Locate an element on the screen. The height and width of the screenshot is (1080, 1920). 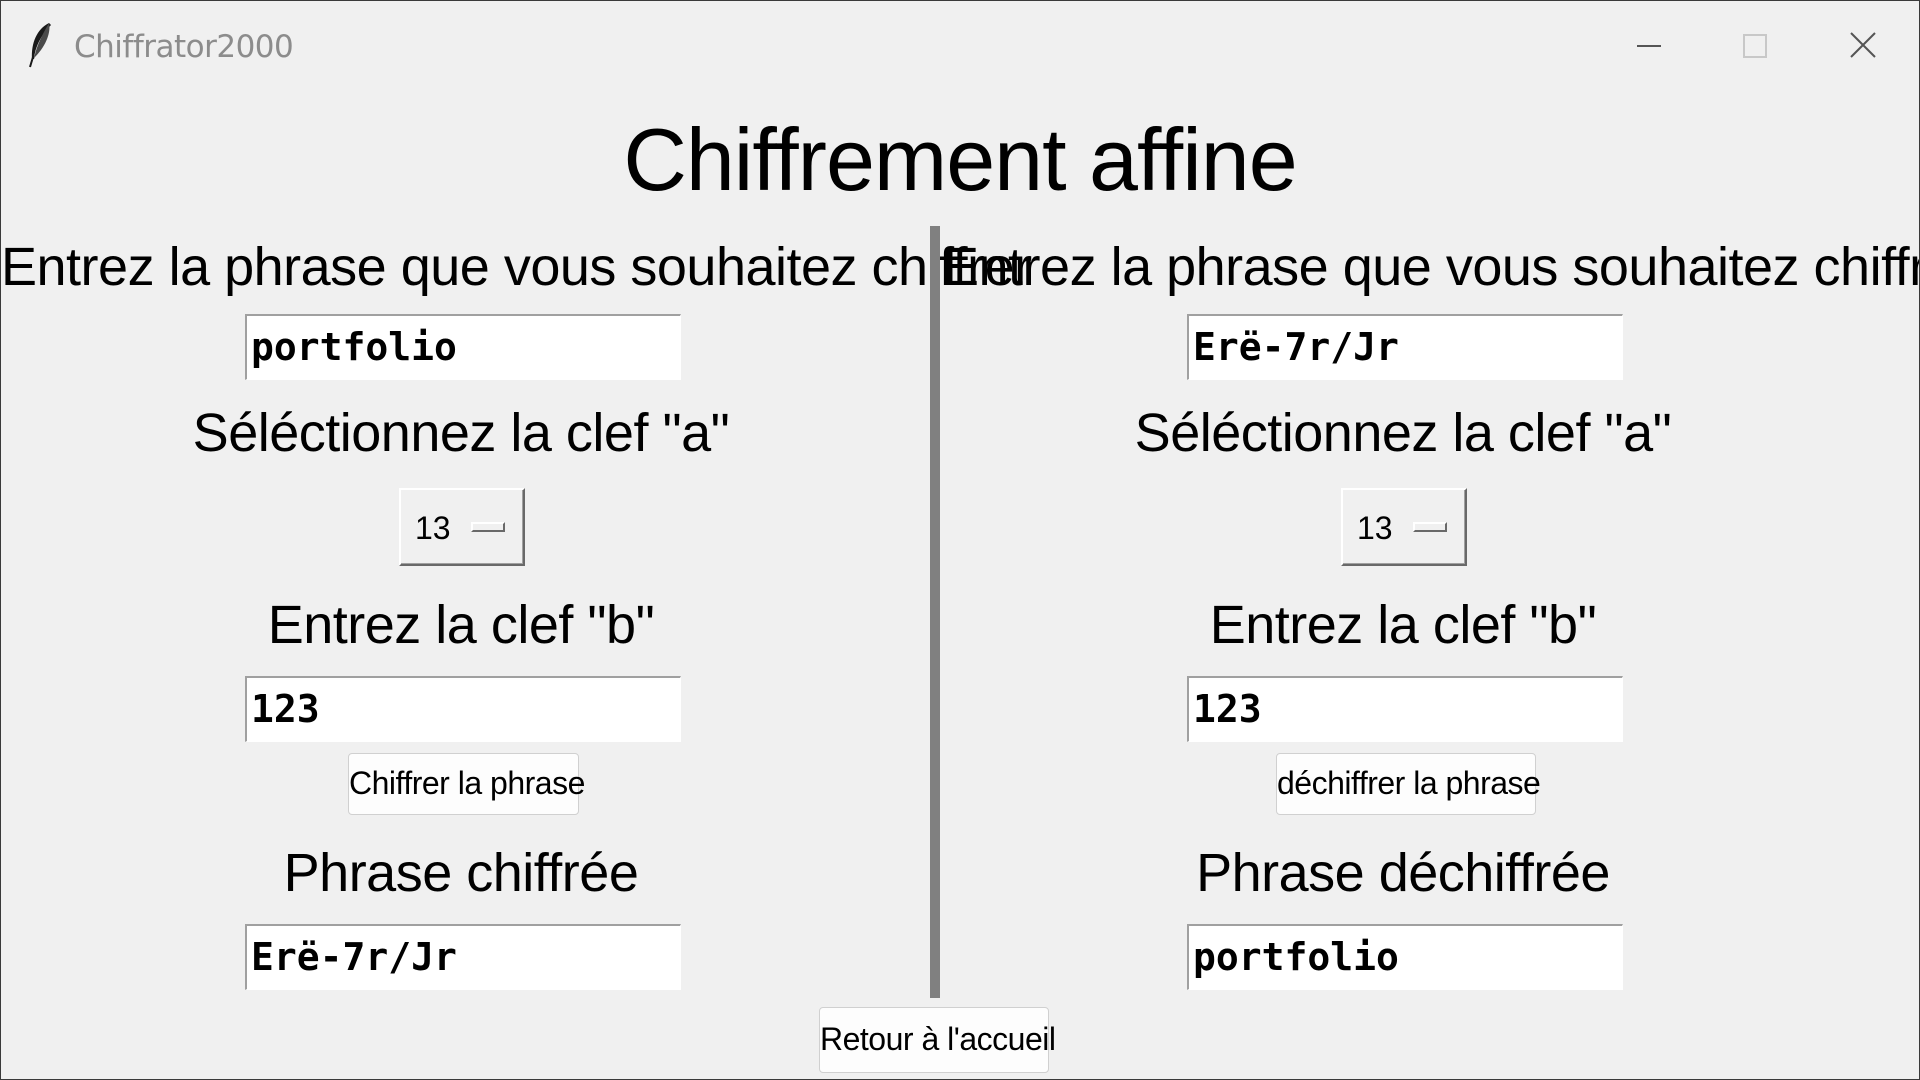
panel-divider is located at coordinates (935, 612).